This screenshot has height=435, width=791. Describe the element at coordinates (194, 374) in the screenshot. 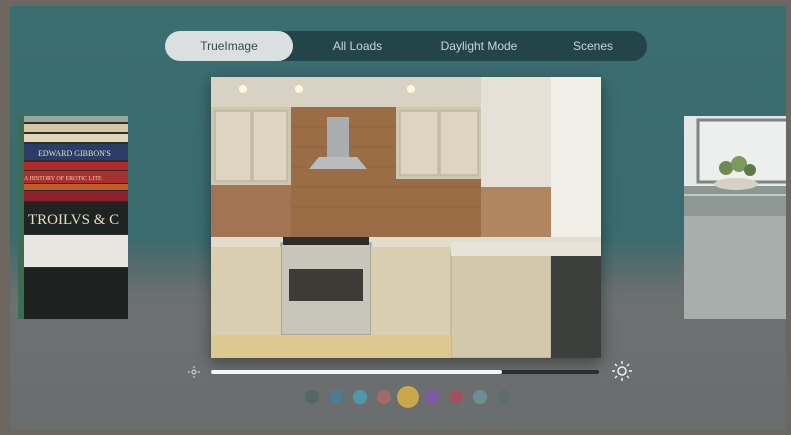

I see `sun-small-icon` at that location.